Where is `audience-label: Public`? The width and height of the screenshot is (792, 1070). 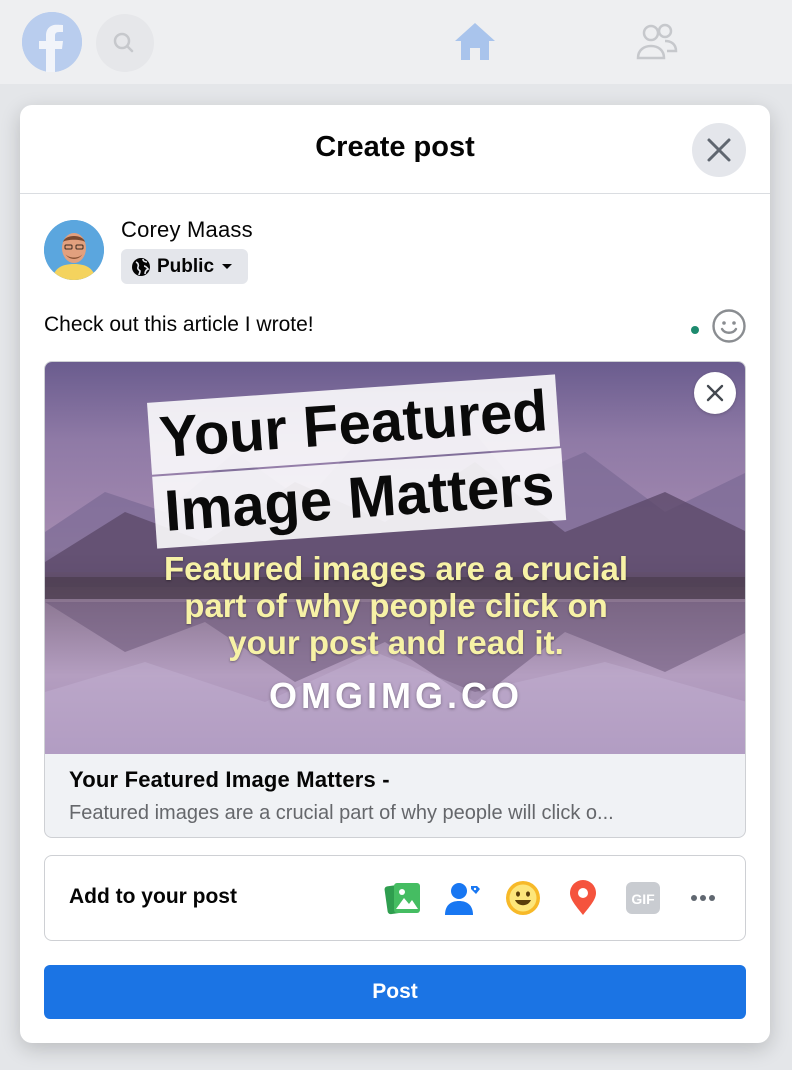 audience-label: Public is located at coordinates (186, 266).